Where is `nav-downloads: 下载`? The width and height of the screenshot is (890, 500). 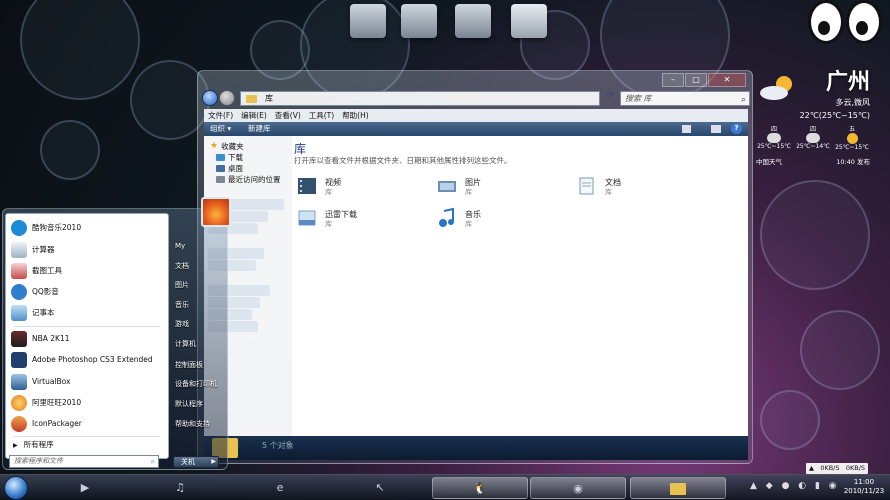 nav-downloads: 下载 is located at coordinates (245, 157).